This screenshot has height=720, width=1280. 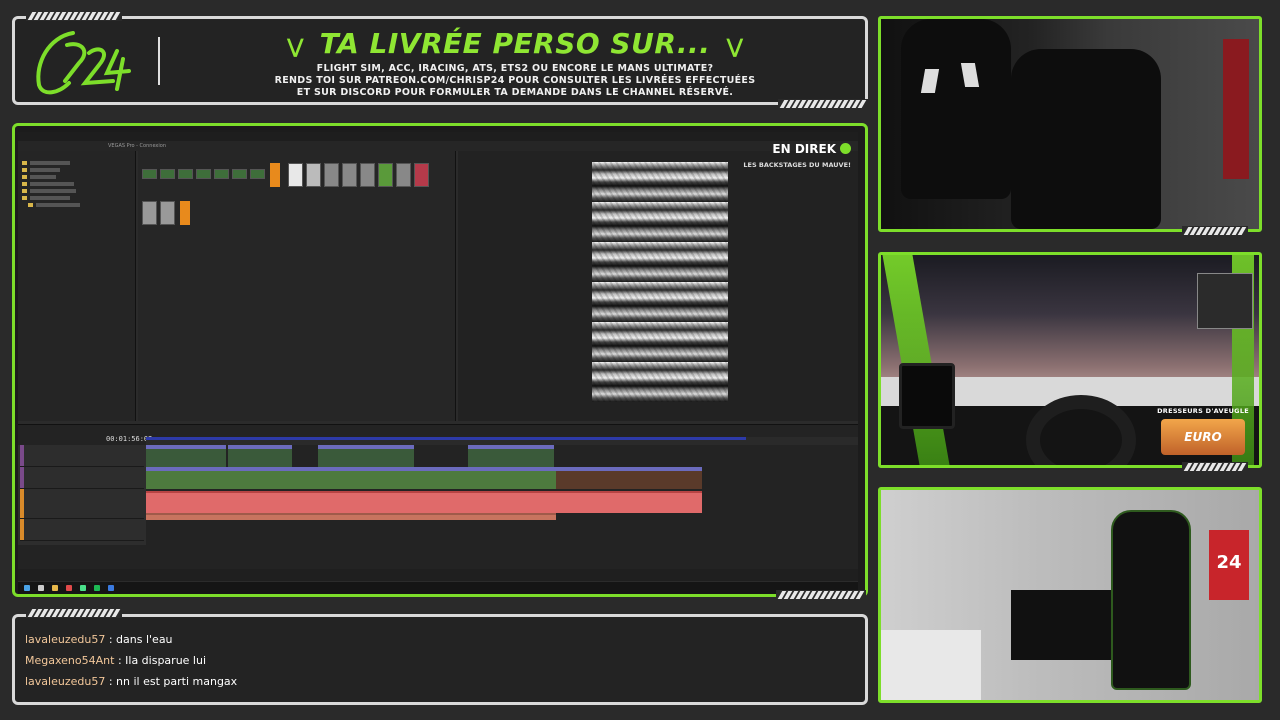 What do you see at coordinates (55, 588) in the screenshot?
I see `file-explorer-icon` at bounding box center [55, 588].